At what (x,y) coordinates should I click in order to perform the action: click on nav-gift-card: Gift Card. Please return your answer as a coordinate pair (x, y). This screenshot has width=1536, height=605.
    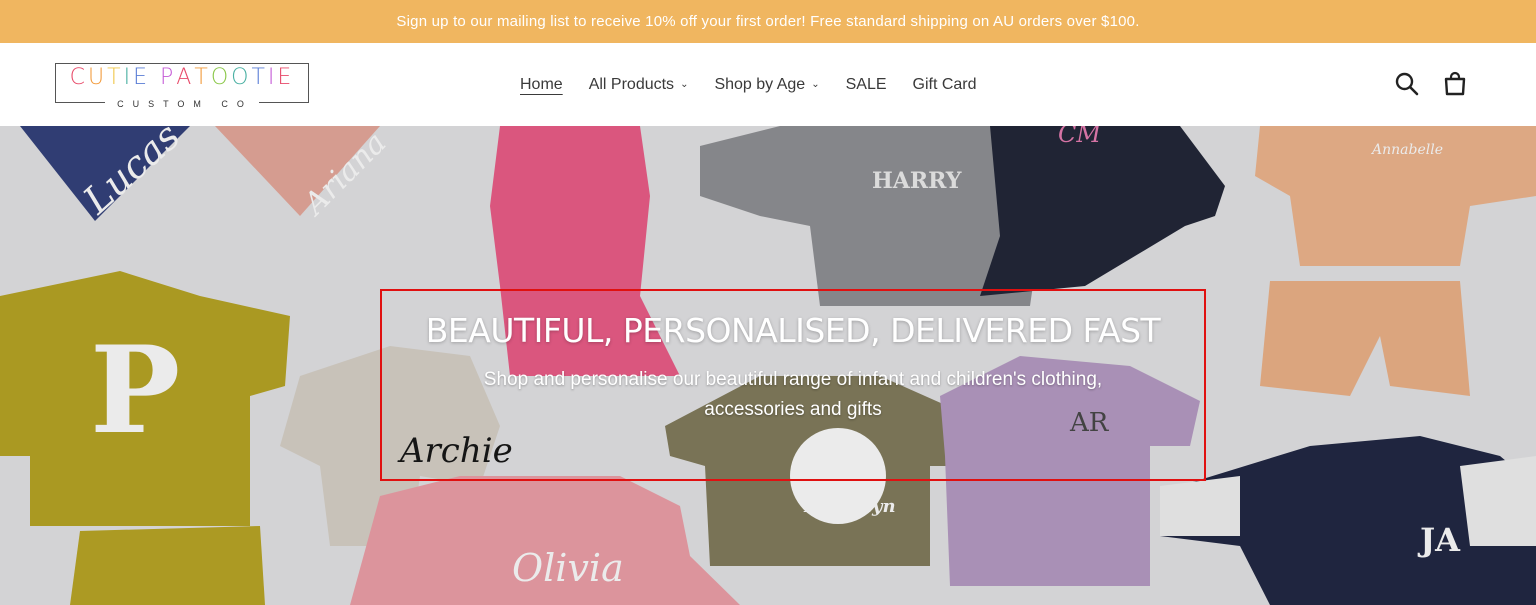
    Looking at the image, I should click on (945, 85).